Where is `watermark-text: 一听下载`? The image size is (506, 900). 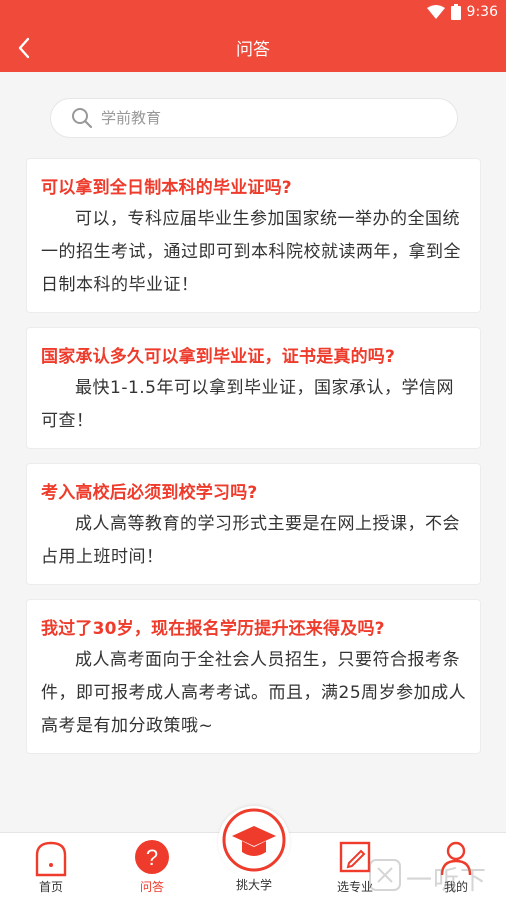 watermark-text: 一听下载 is located at coordinates (447, 881).